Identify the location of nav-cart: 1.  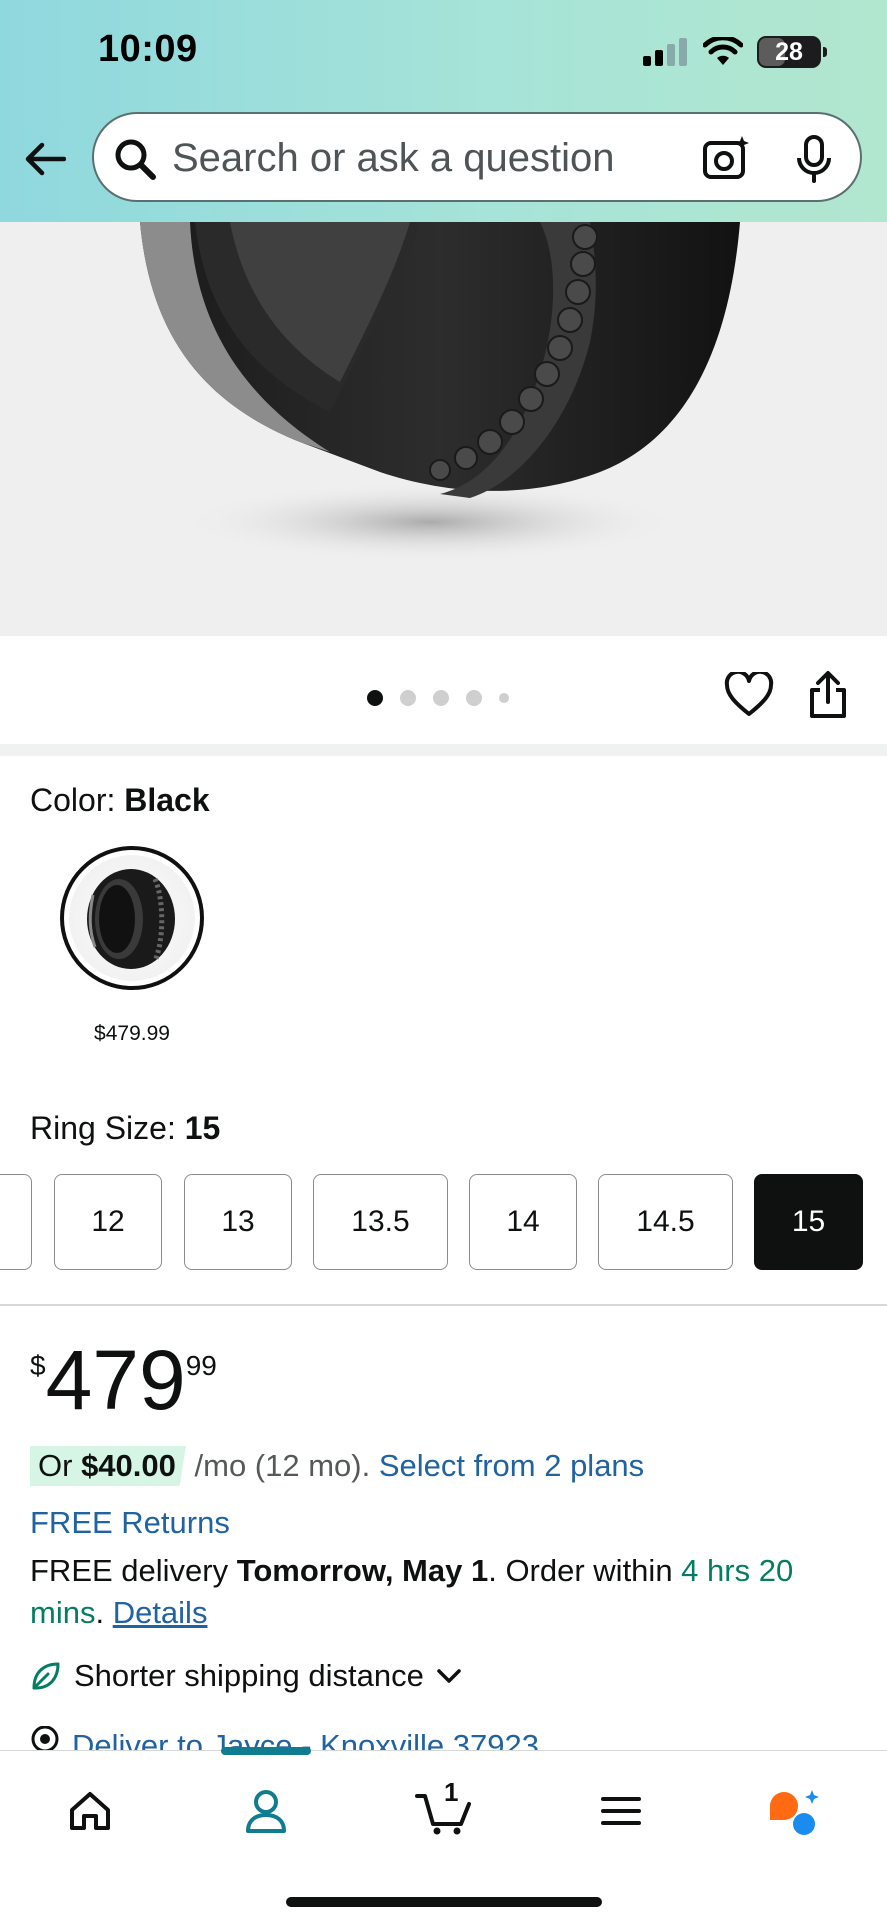
(446, 1809).